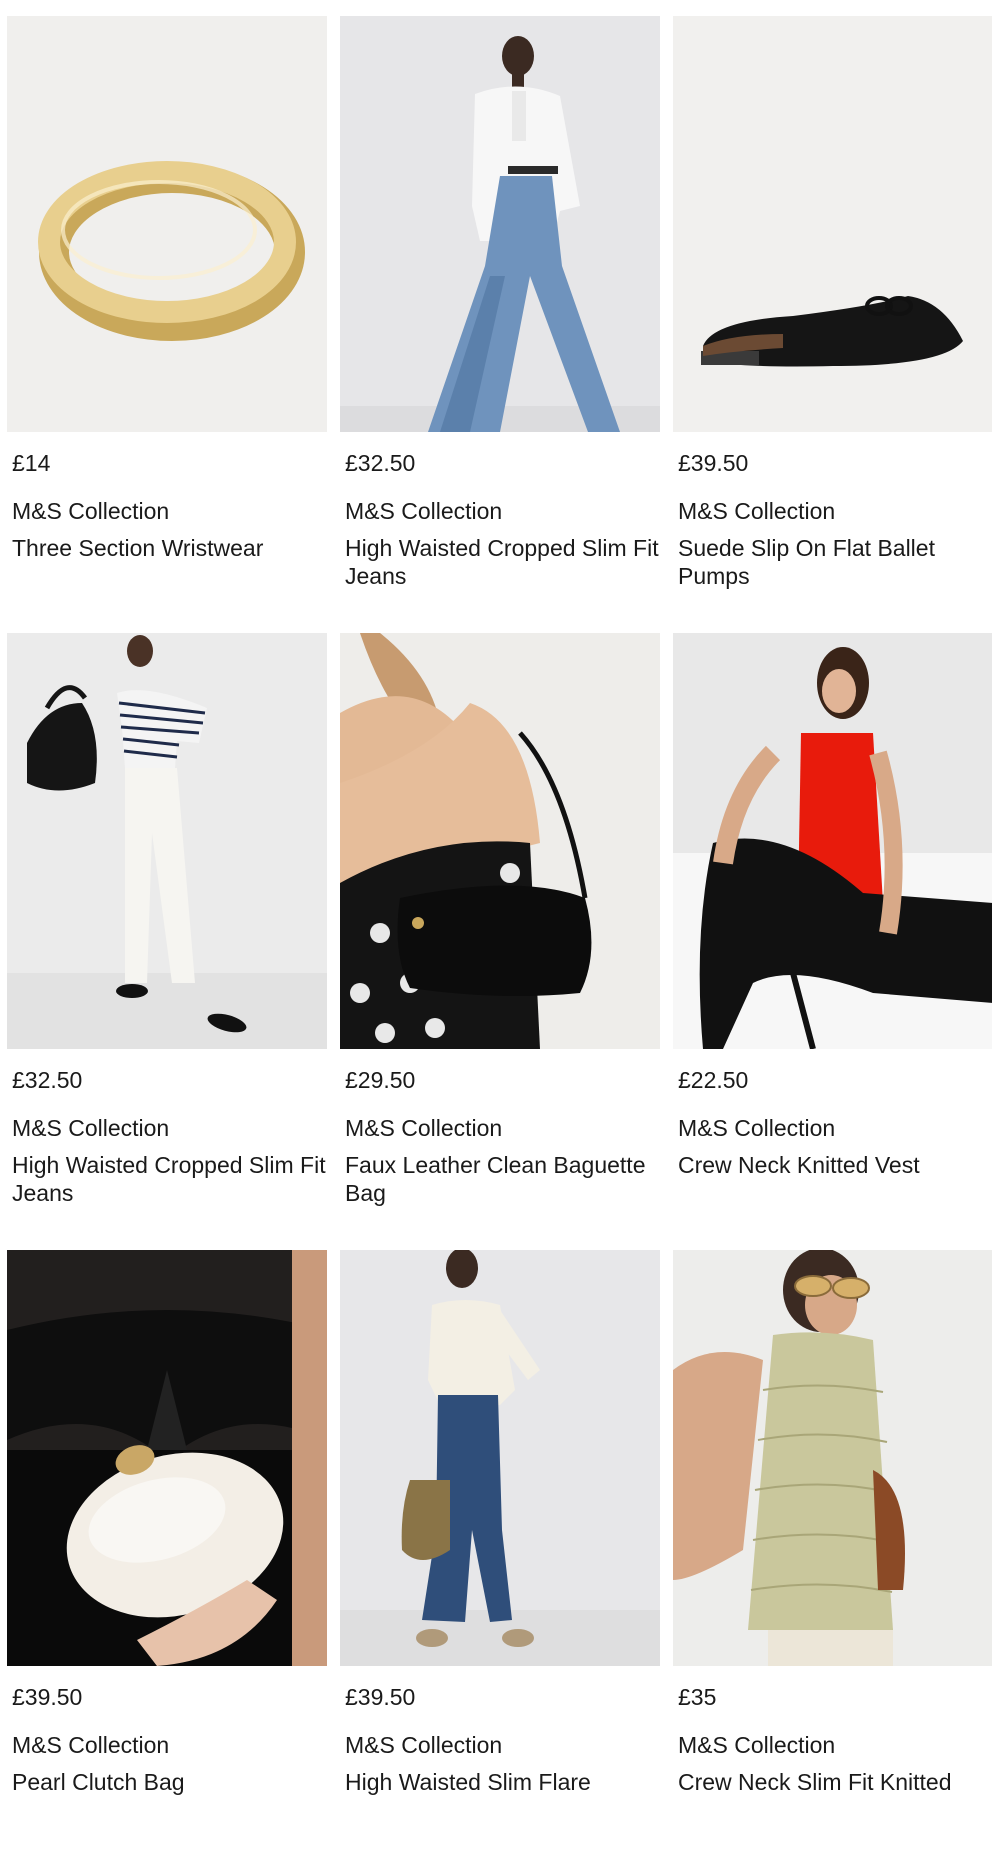  I want to click on black-baguette-bag-image, so click(500, 841).